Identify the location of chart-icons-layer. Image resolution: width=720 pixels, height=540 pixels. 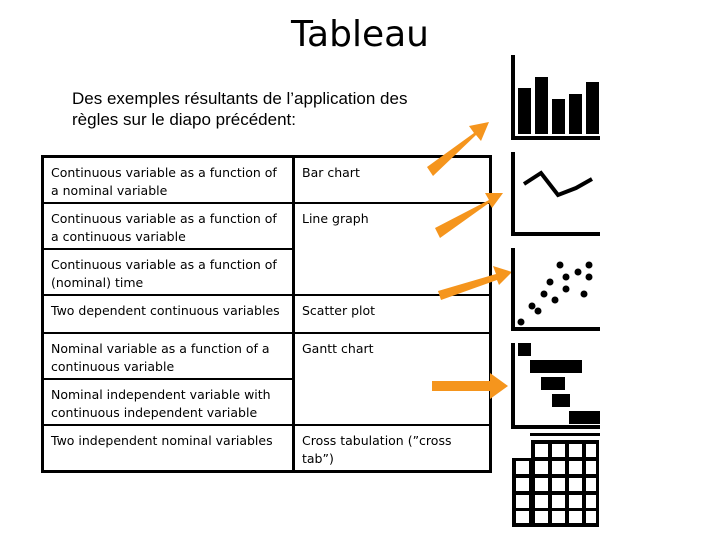
(555, 291).